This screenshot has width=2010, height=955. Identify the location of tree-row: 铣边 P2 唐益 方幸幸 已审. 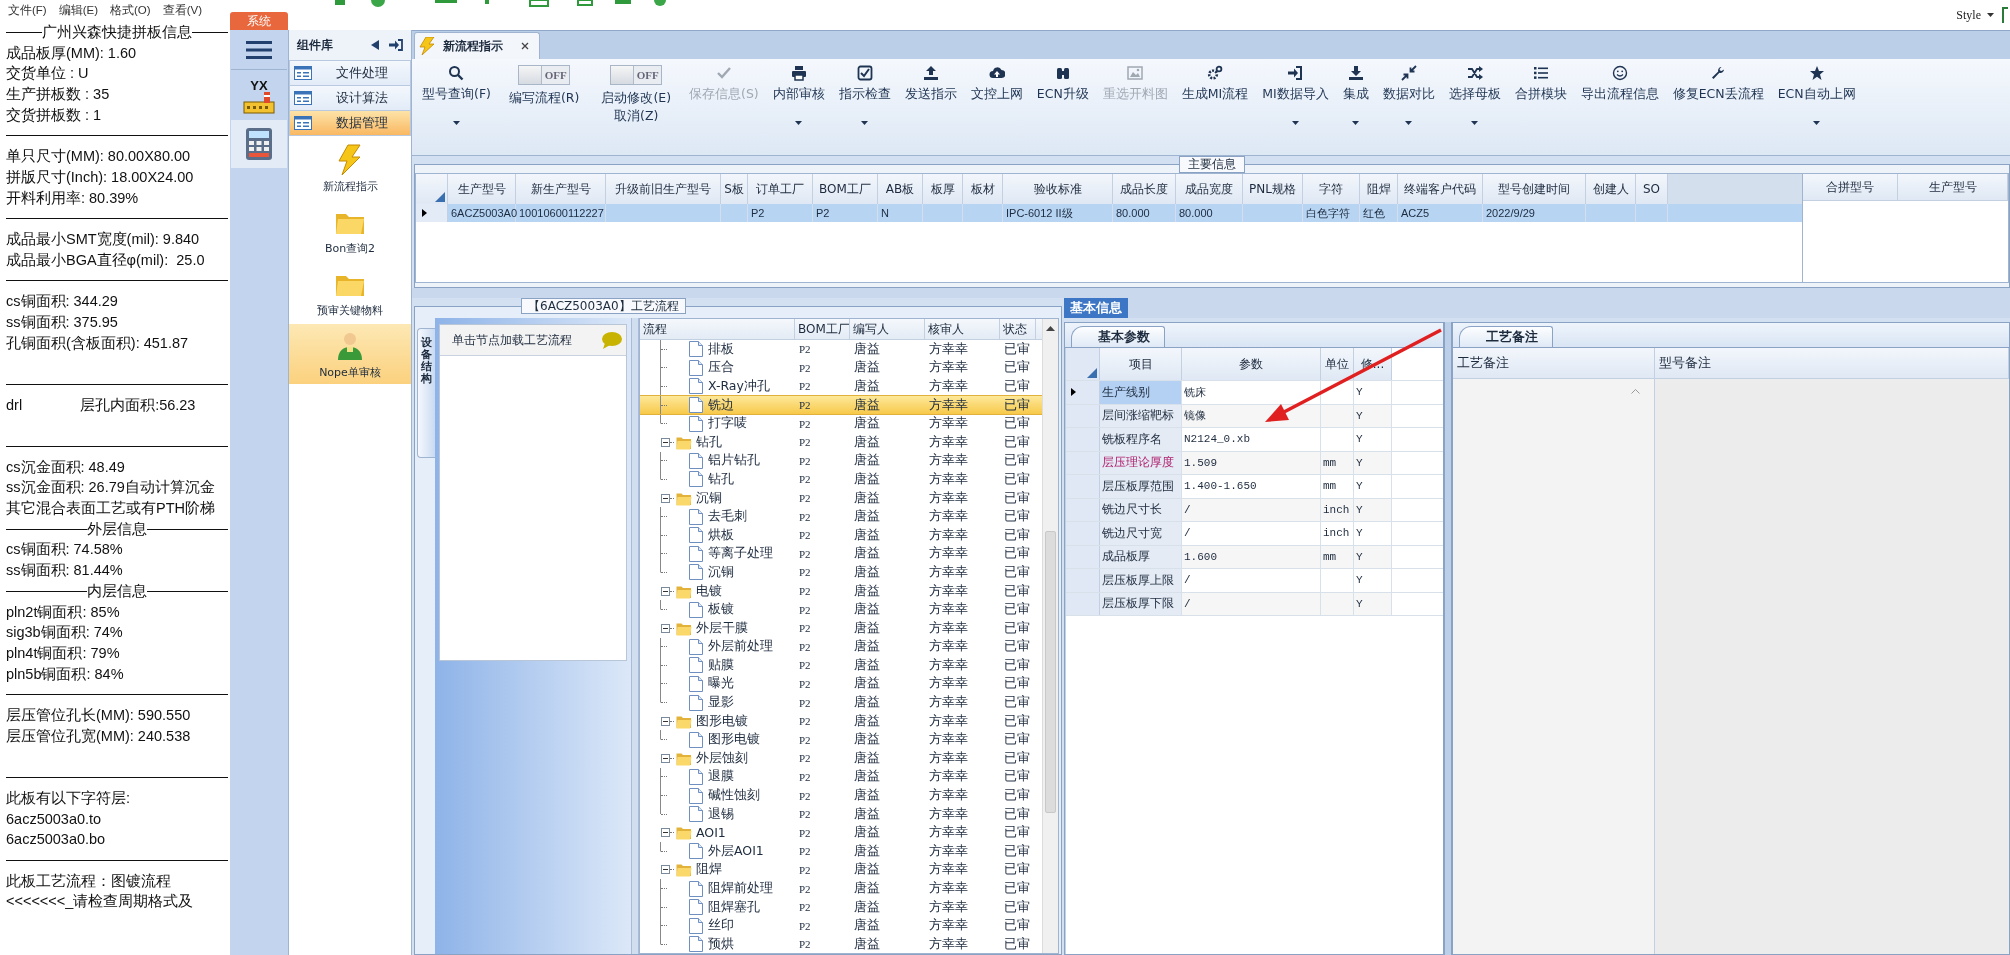
(841, 405).